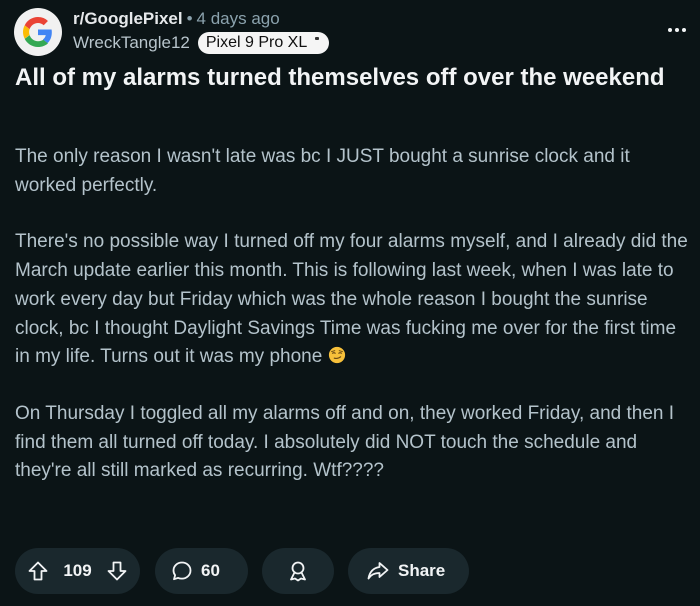 Image resolution: width=700 pixels, height=606 pixels. I want to click on more-options-button, so click(677, 30).